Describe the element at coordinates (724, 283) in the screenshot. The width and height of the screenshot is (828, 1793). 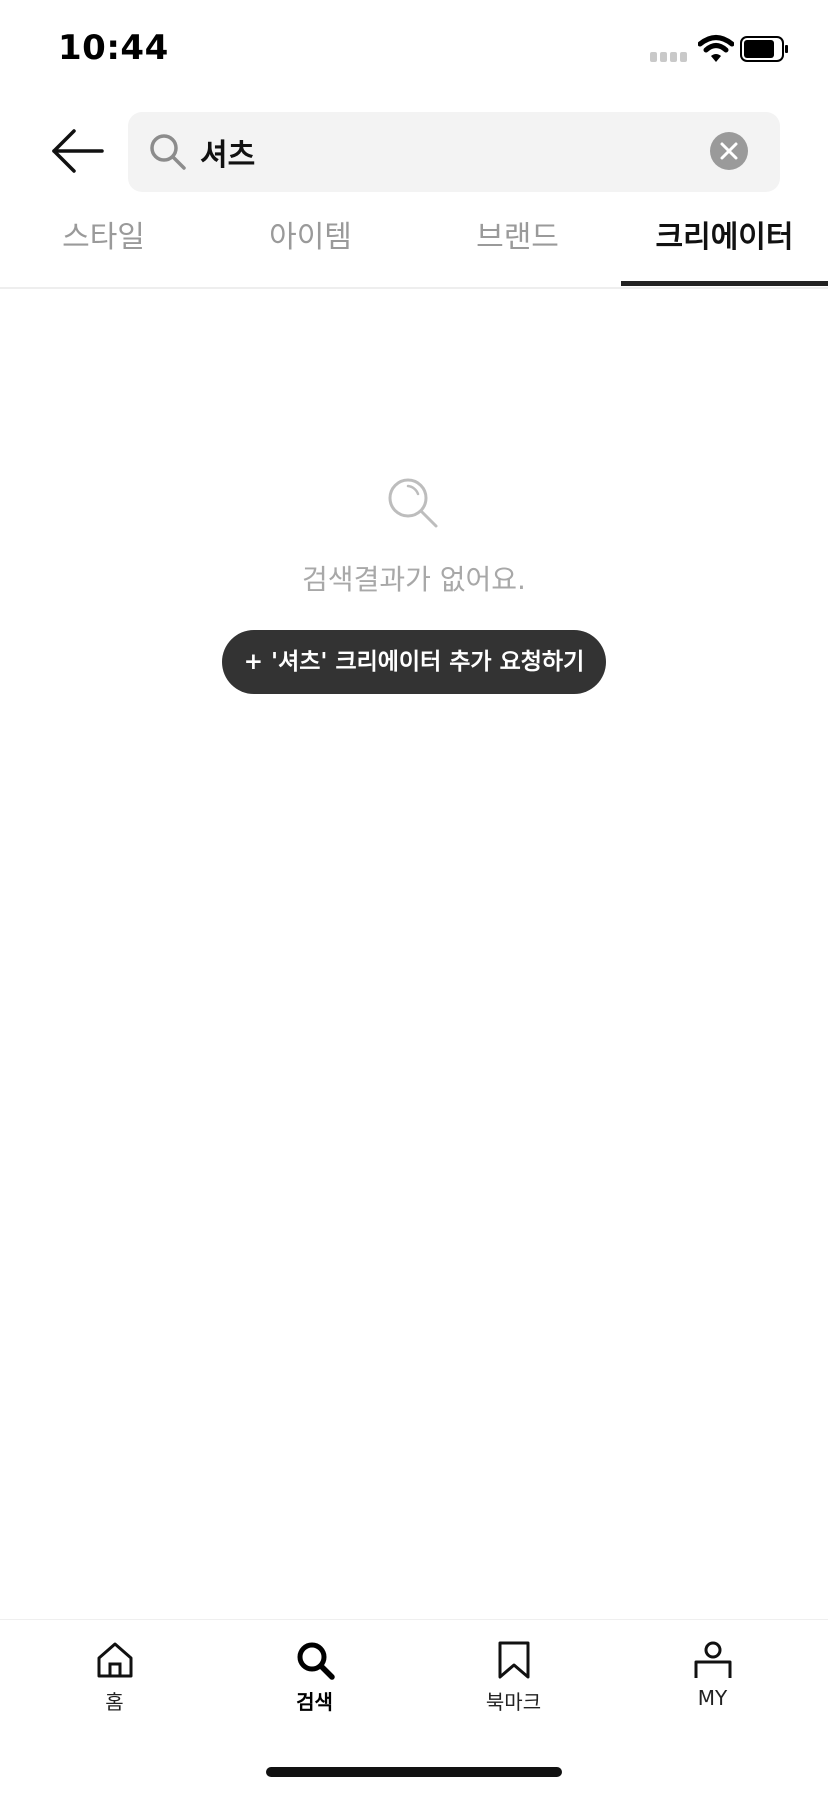
I see `active-tab-indicator` at that location.